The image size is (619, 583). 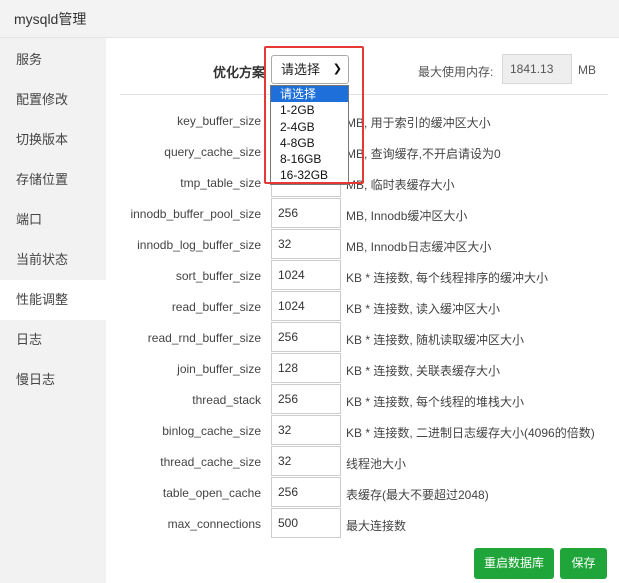 What do you see at coordinates (435, 402) in the screenshot?
I see `param-desc: KB * 连接数, 每个线程的堆栈大小` at bounding box center [435, 402].